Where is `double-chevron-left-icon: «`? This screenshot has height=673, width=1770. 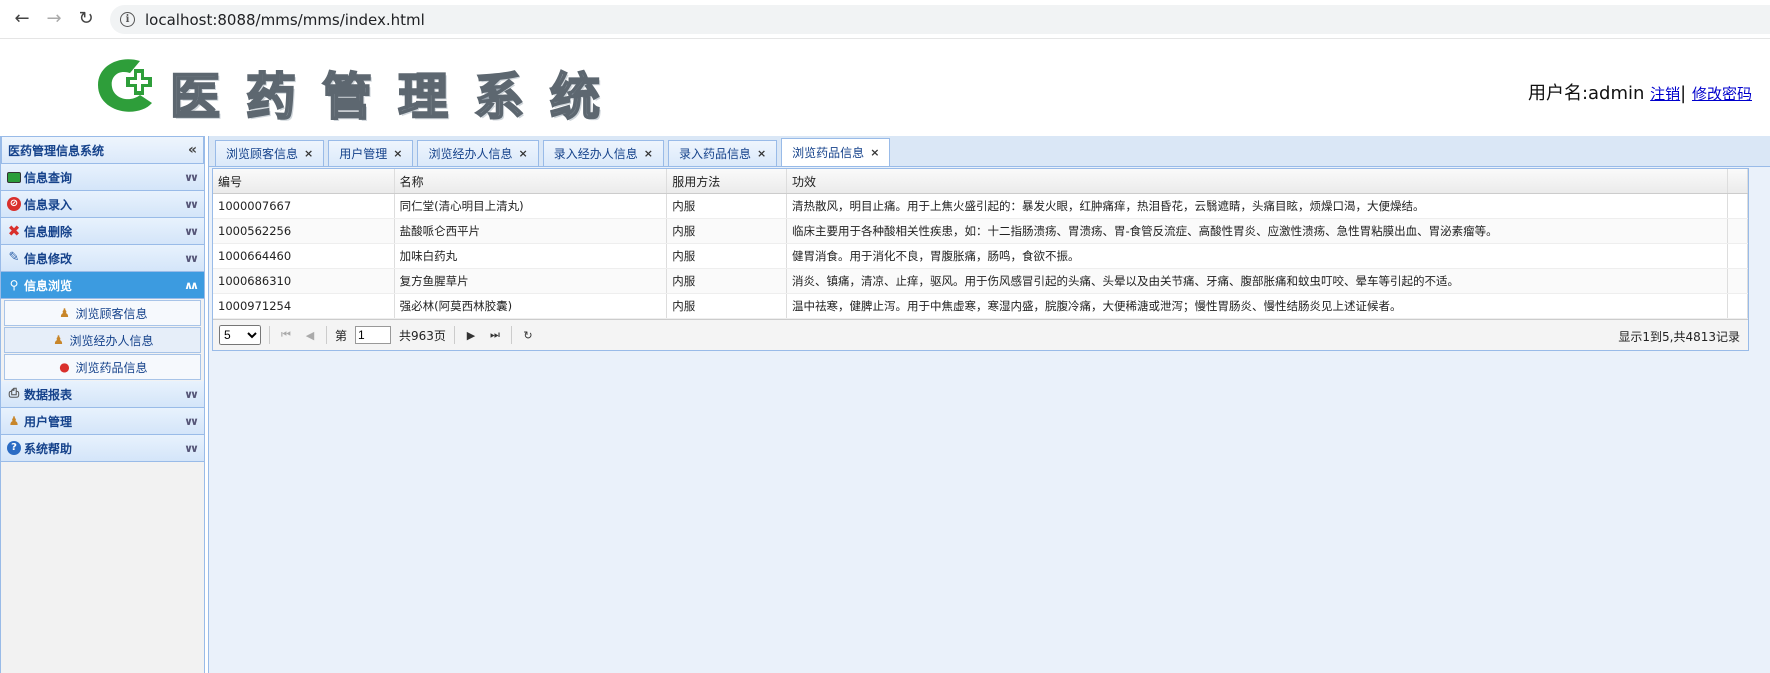 double-chevron-left-icon: « is located at coordinates (192, 150).